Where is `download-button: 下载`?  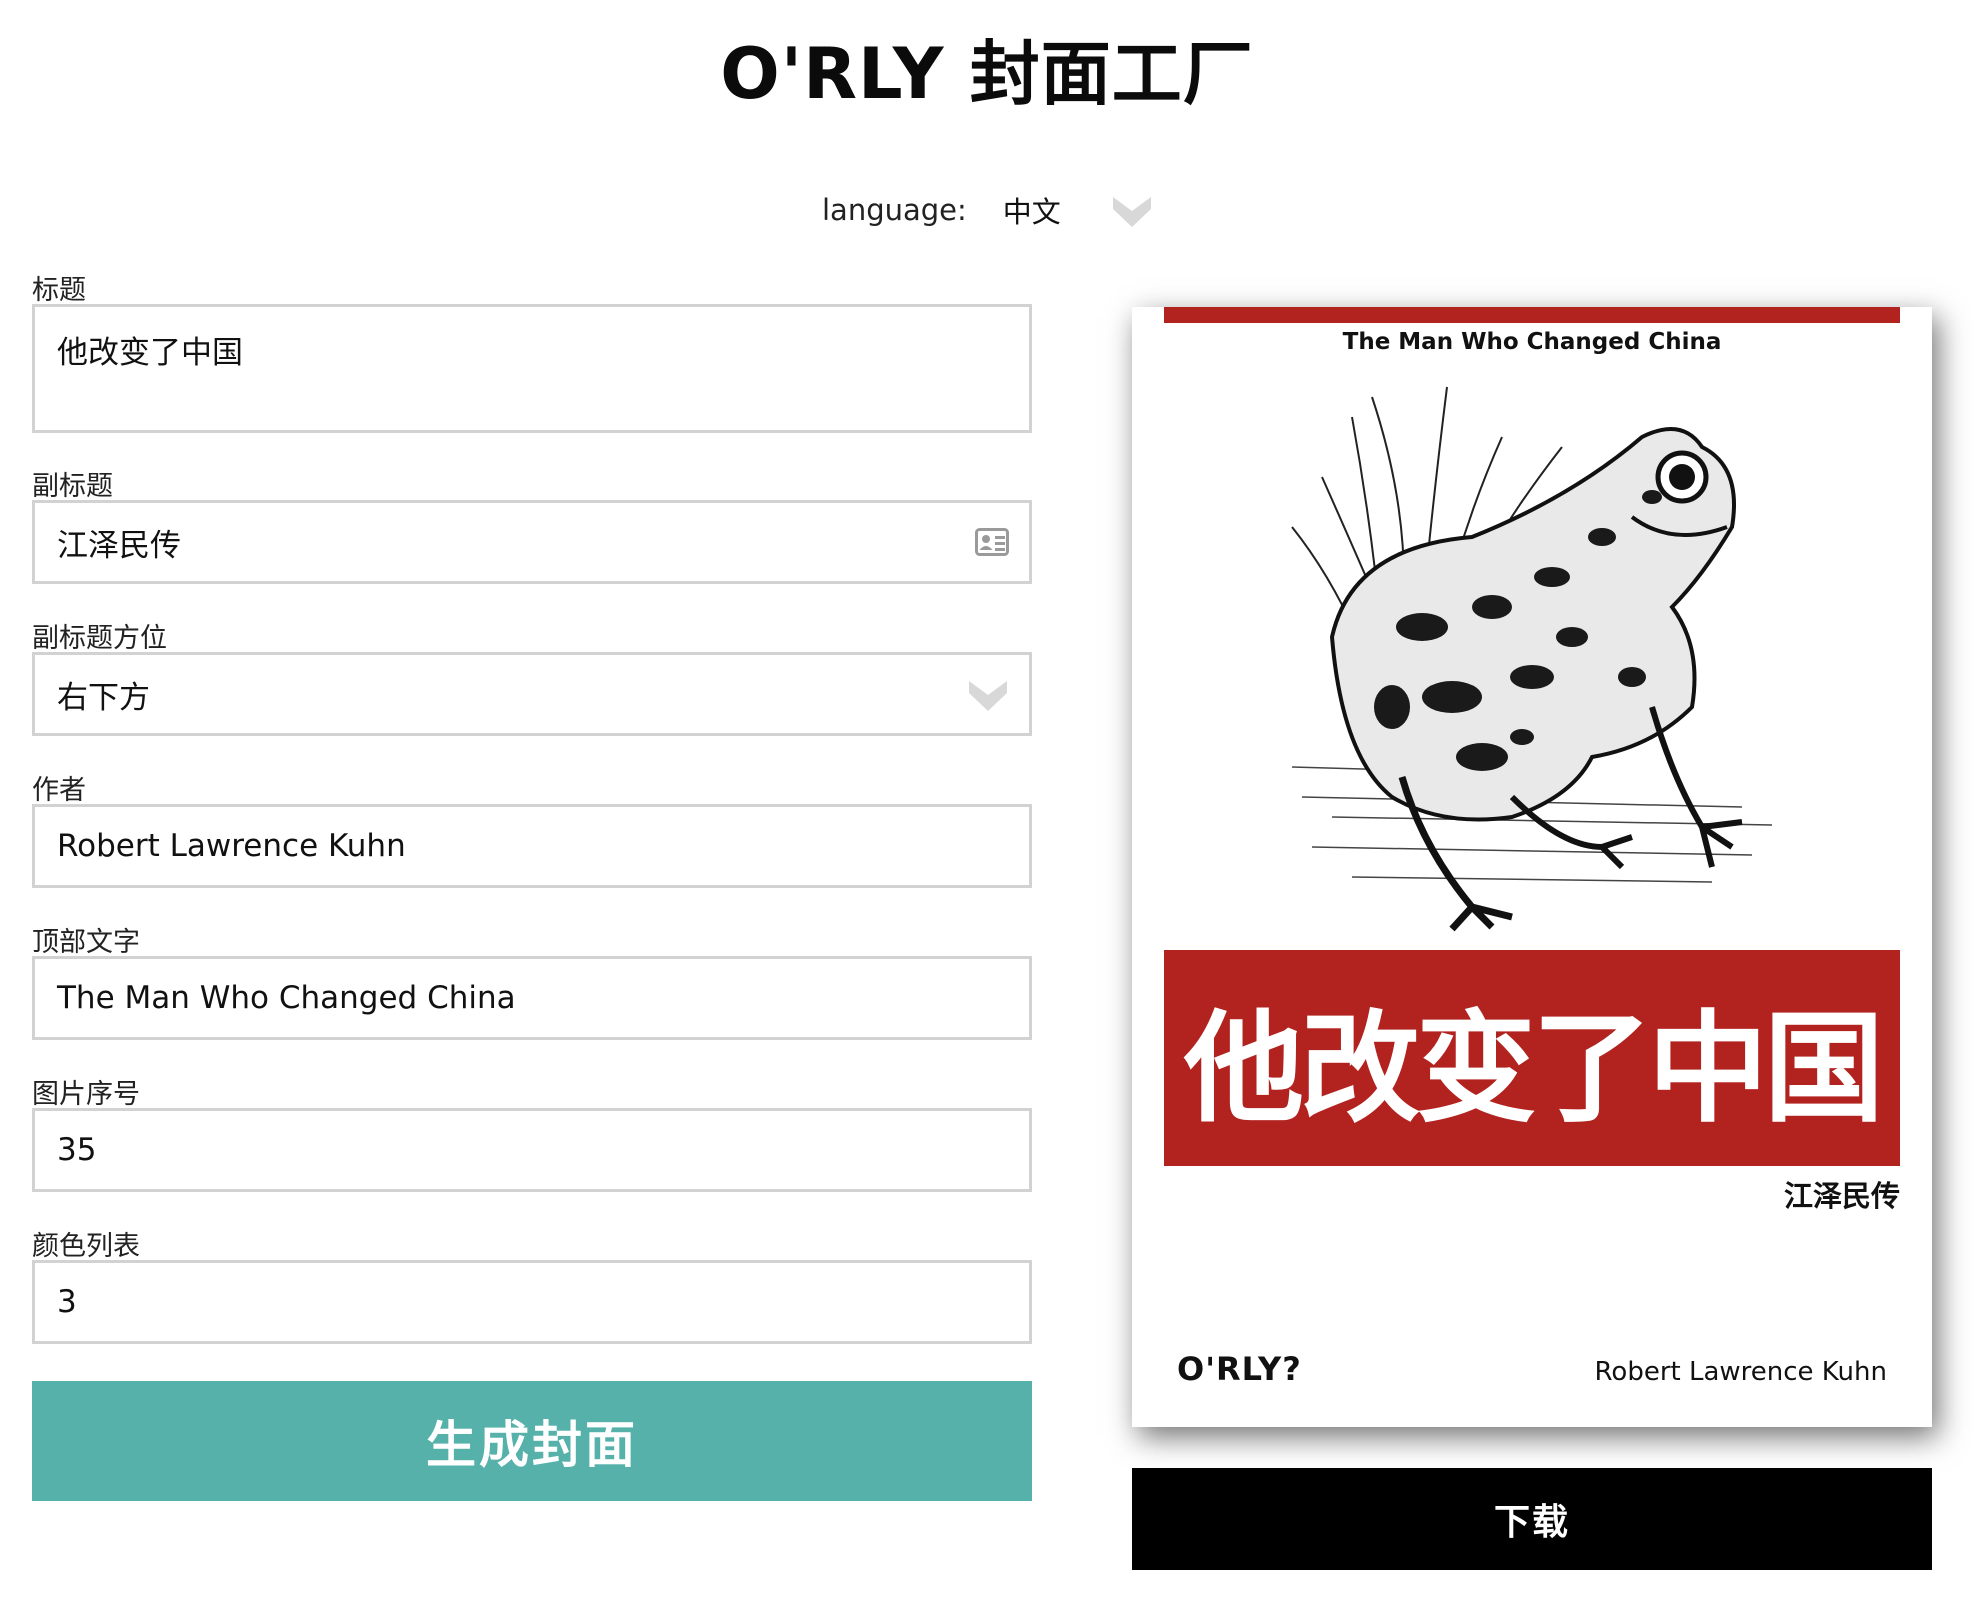 download-button: 下载 is located at coordinates (1532, 1519).